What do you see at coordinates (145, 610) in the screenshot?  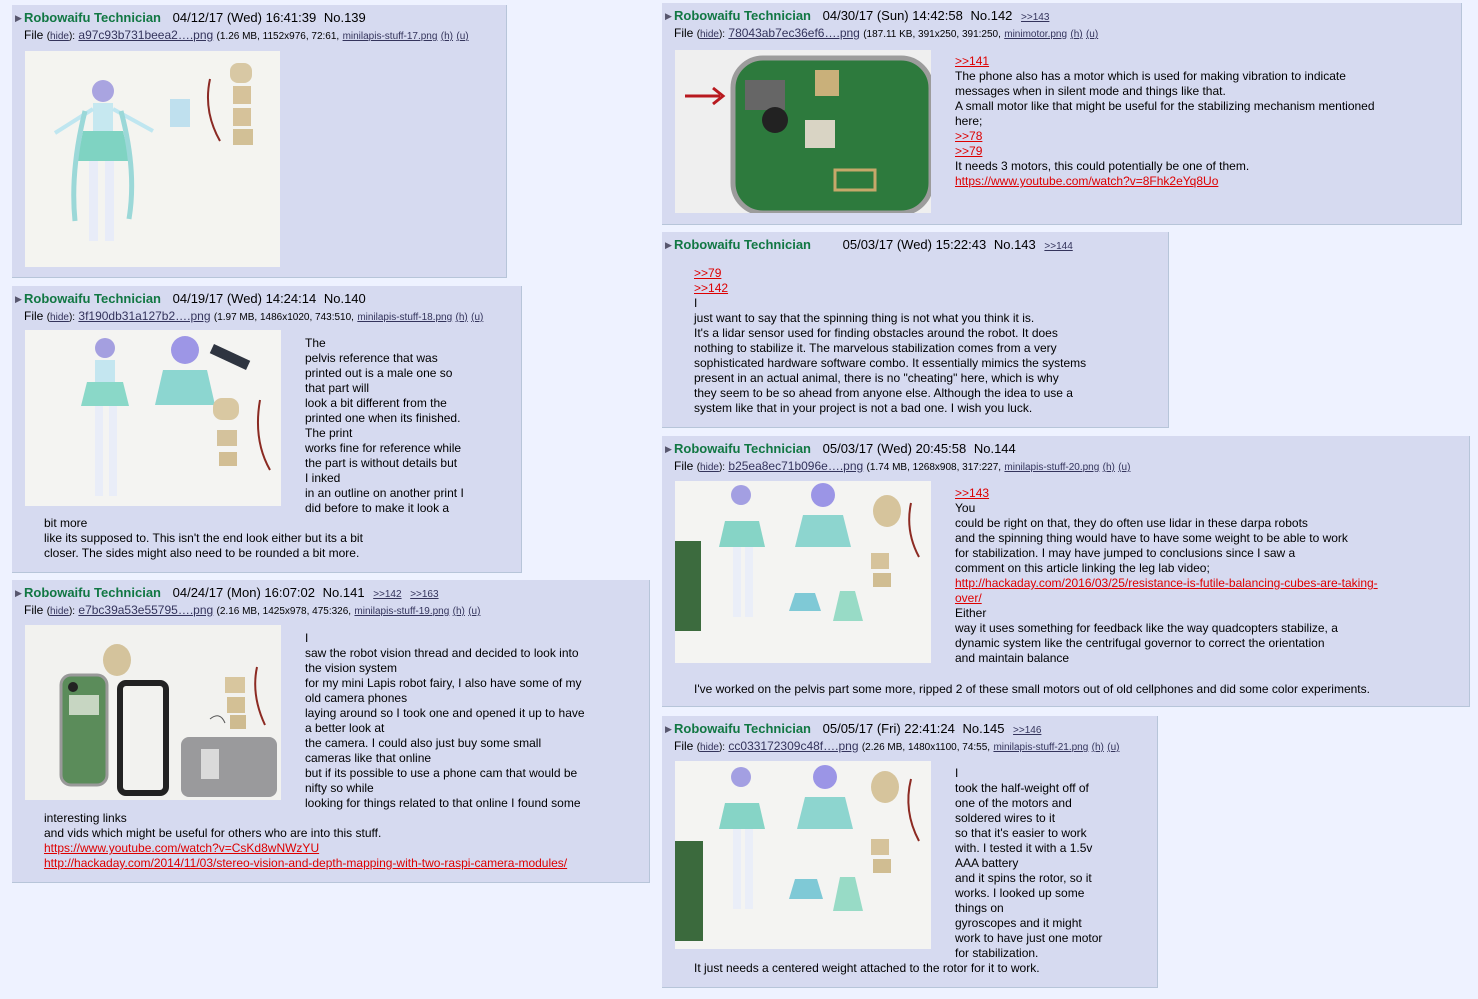 I see `file-name-link: e7bc39a53e55795….png` at bounding box center [145, 610].